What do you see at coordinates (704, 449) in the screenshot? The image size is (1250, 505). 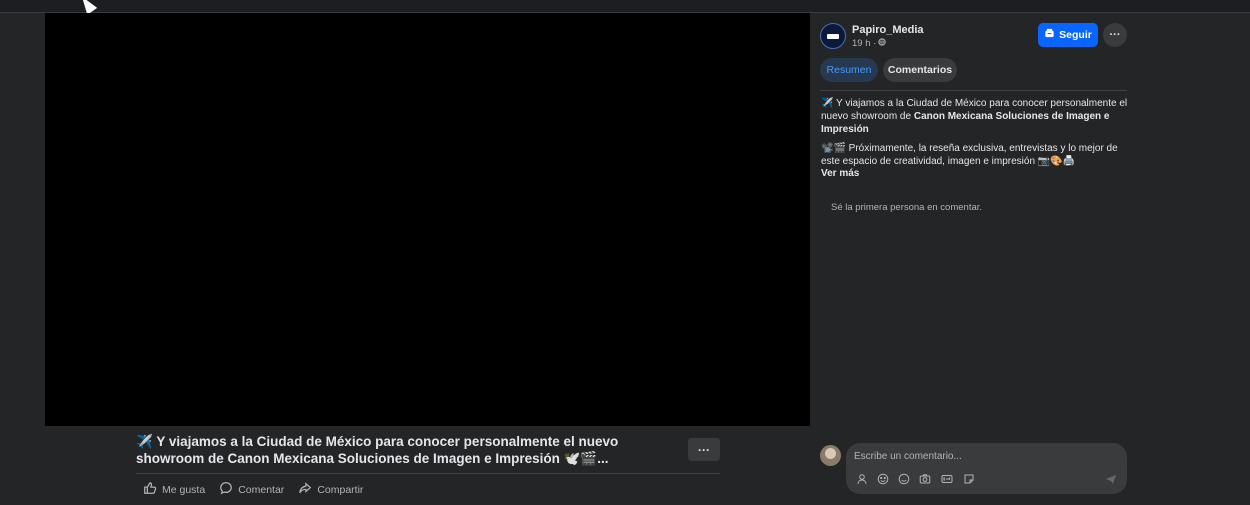 I see `post-more-button: ···` at bounding box center [704, 449].